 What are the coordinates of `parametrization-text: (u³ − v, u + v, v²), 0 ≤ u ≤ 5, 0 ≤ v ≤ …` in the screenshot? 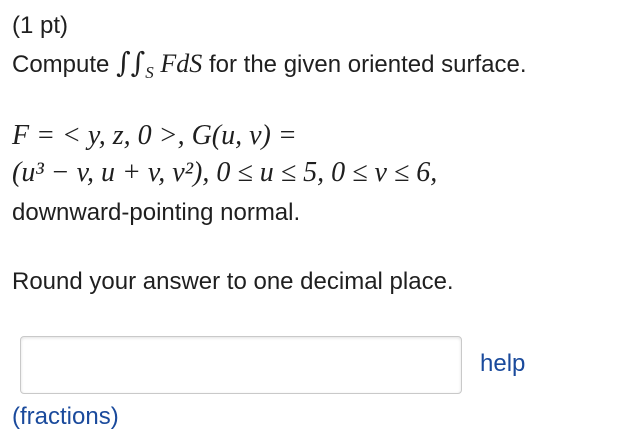 It's located at (225, 172).